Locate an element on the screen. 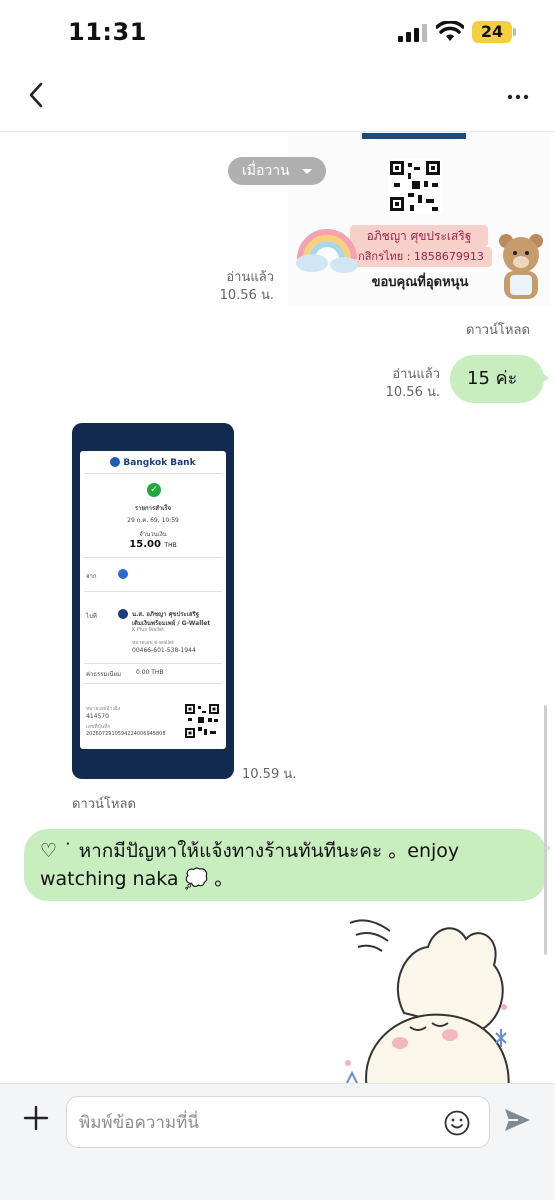 The height and width of the screenshot is (1200, 555). chat-scrollbar is located at coordinates (545, 830).